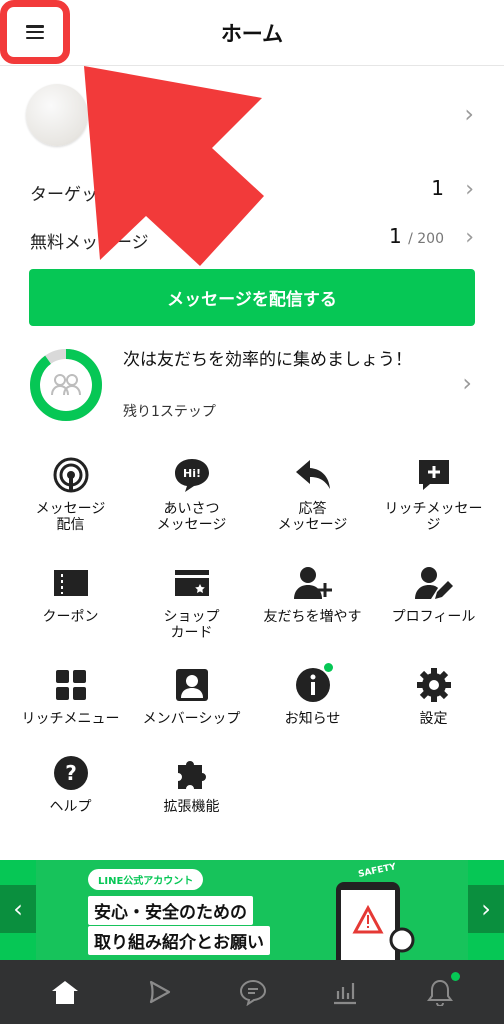 The image size is (504, 1024). Describe the element at coordinates (170, 910) in the screenshot. I see `banner-headline-1: 安心・安全のための` at that location.